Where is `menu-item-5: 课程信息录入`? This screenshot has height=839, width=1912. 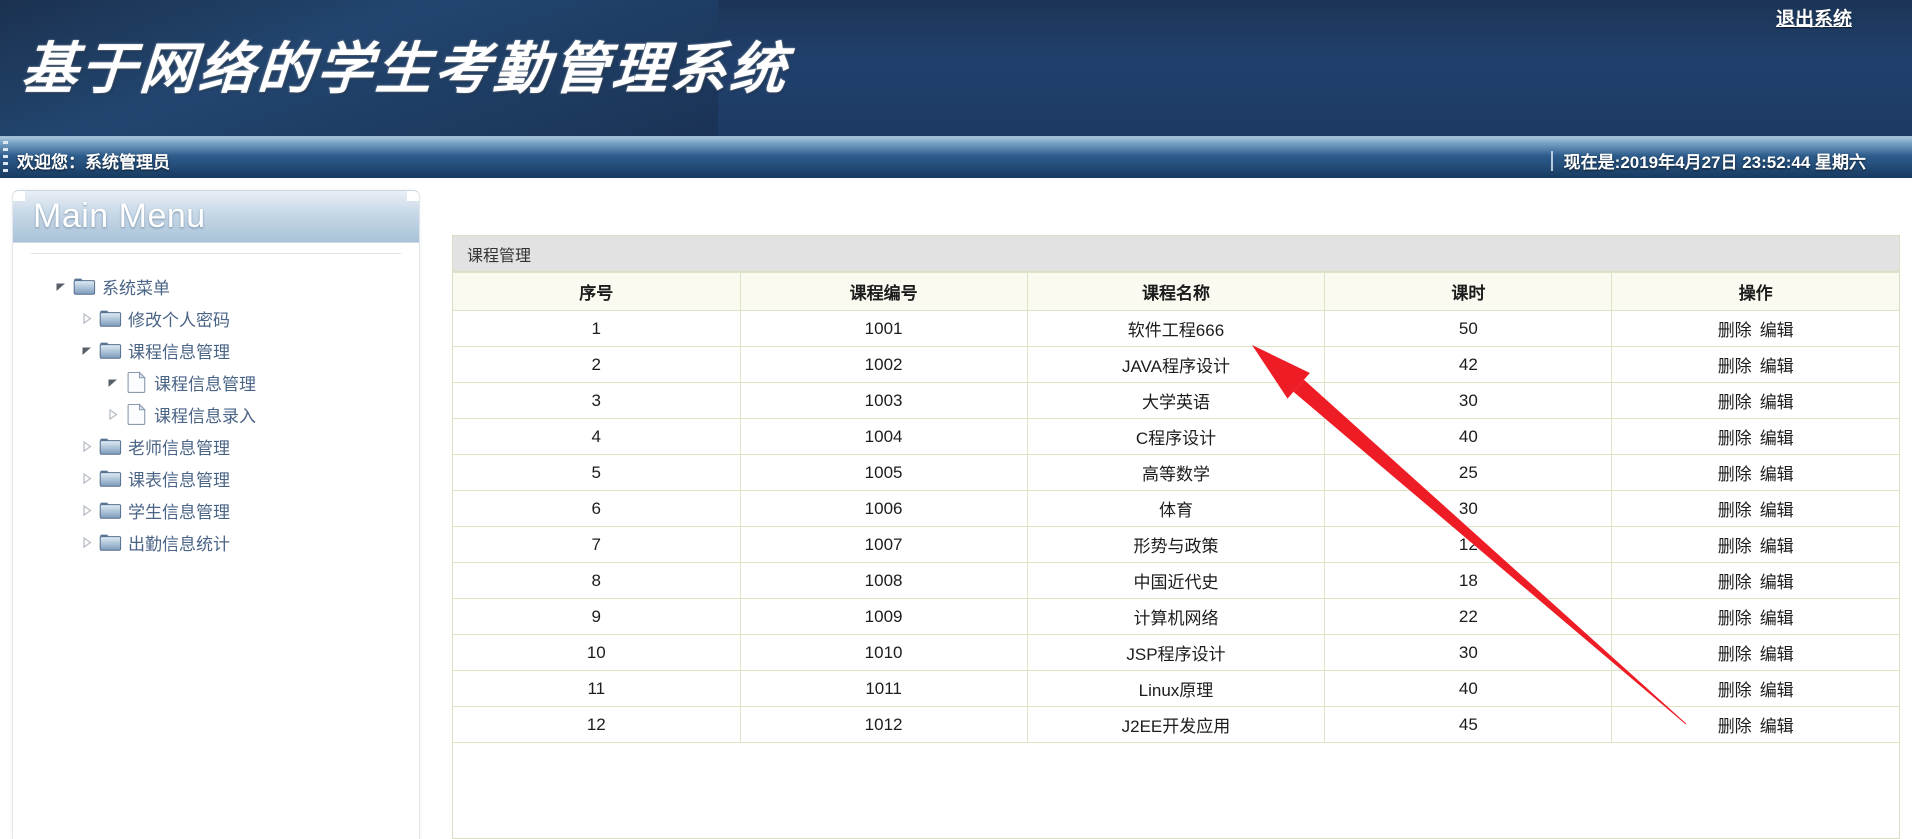
menu-item-5: 课程信息录入 is located at coordinates (216, 414).